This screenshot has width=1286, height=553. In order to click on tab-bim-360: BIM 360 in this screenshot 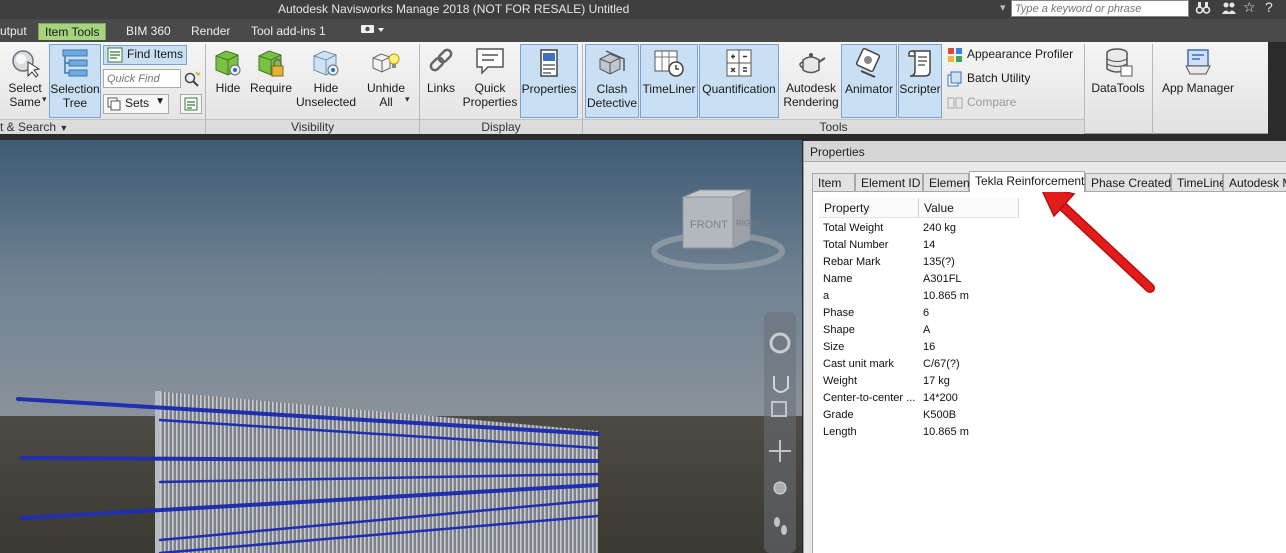, I will do `click(148, 31)`.